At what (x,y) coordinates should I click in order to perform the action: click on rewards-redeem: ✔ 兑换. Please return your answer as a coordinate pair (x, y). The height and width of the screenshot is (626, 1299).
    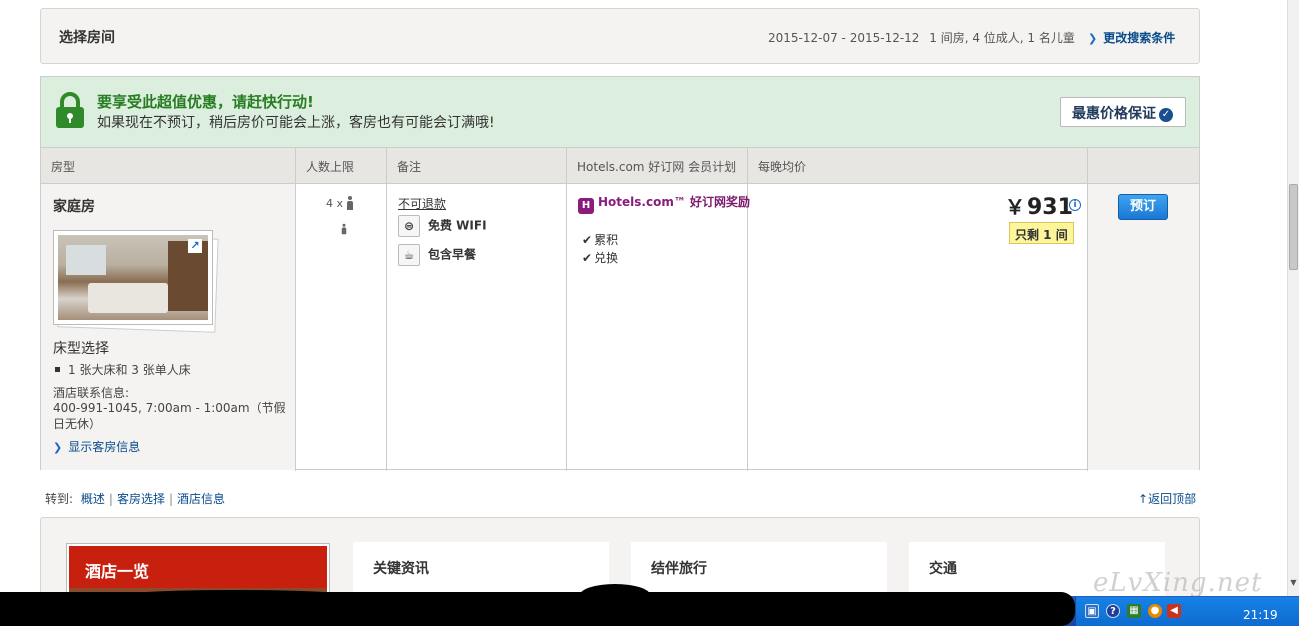
    Looking at the image, I should click on (600, 257).